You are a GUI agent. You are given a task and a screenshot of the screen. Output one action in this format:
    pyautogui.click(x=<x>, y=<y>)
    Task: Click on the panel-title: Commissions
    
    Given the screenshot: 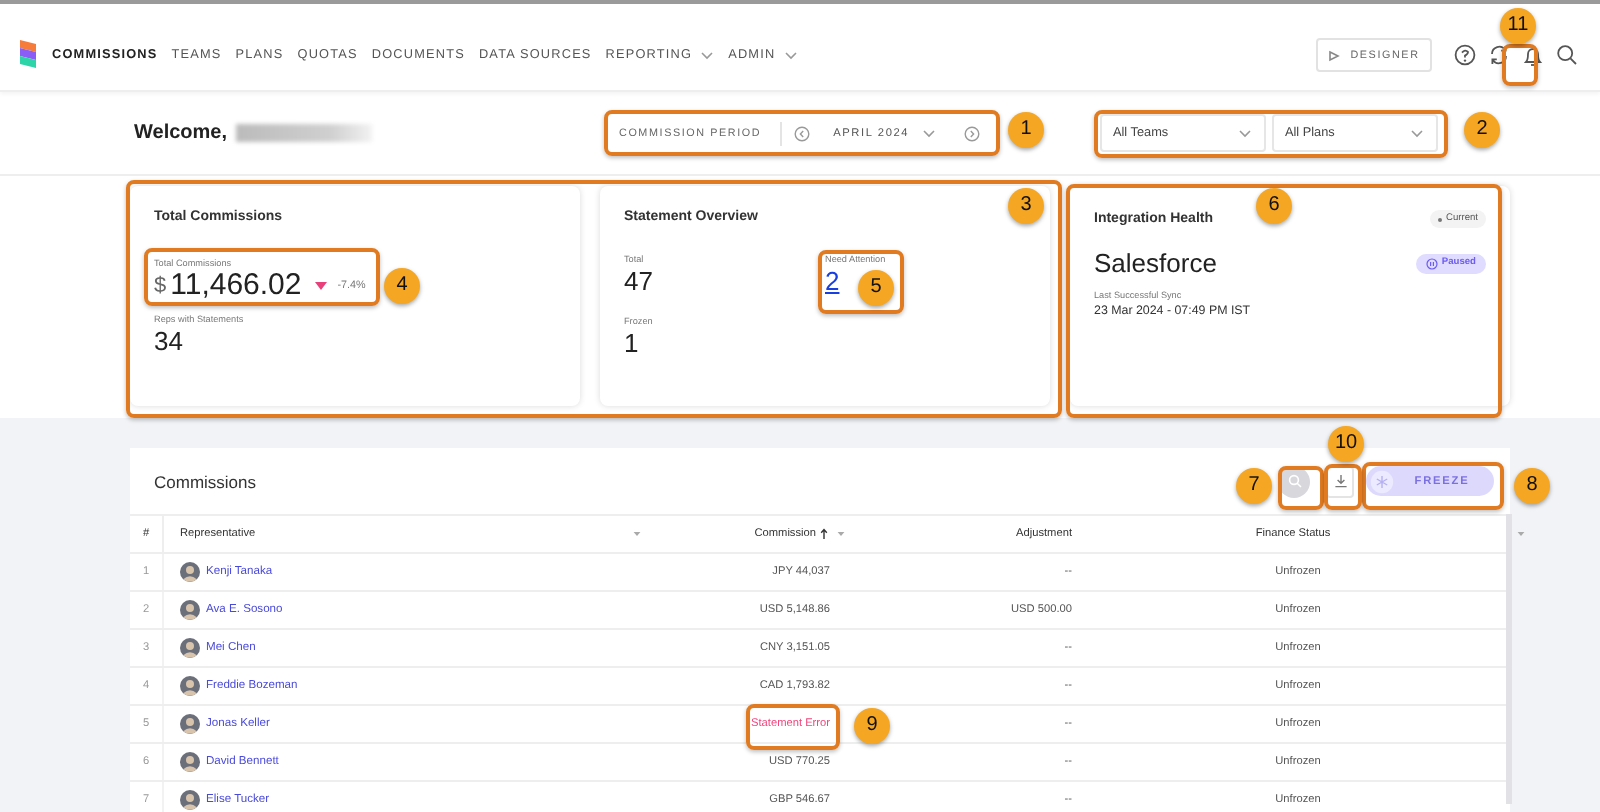 What is the action you would take?
    pyautogui.click(x=205, y=481)
    